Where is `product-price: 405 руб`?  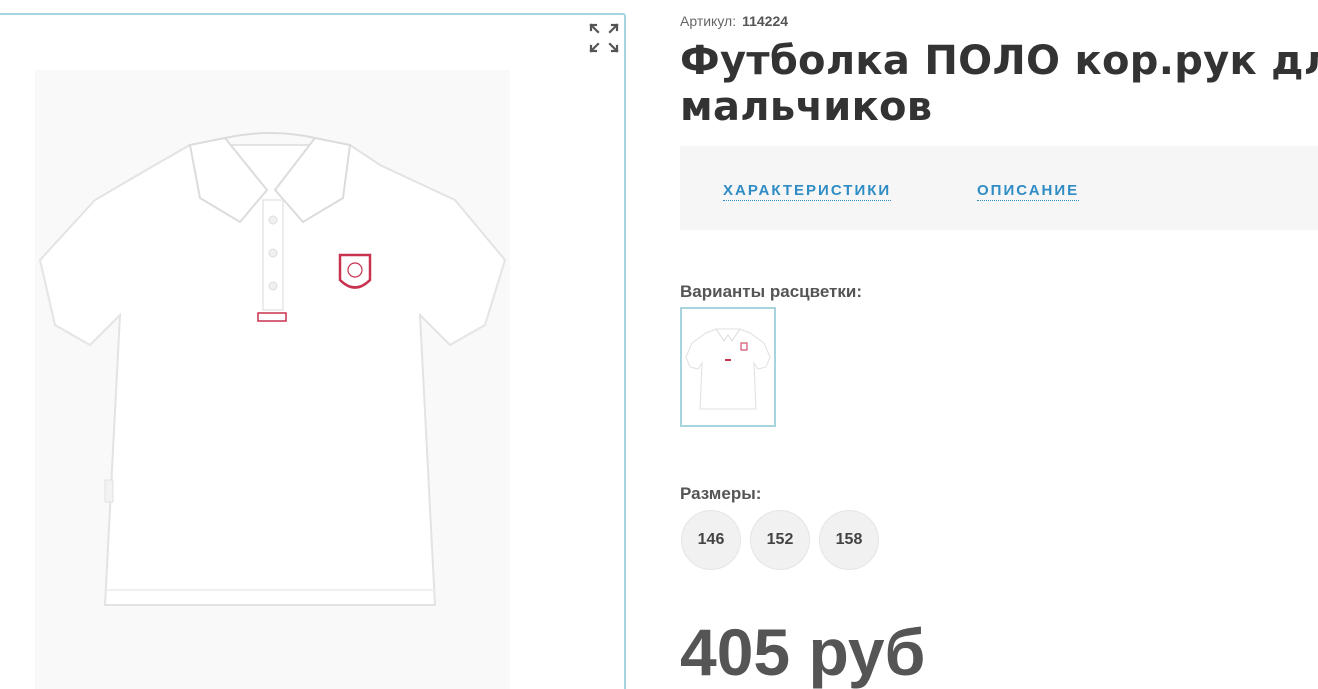
product-price: 405 руб is located at coordinates (803, 652).